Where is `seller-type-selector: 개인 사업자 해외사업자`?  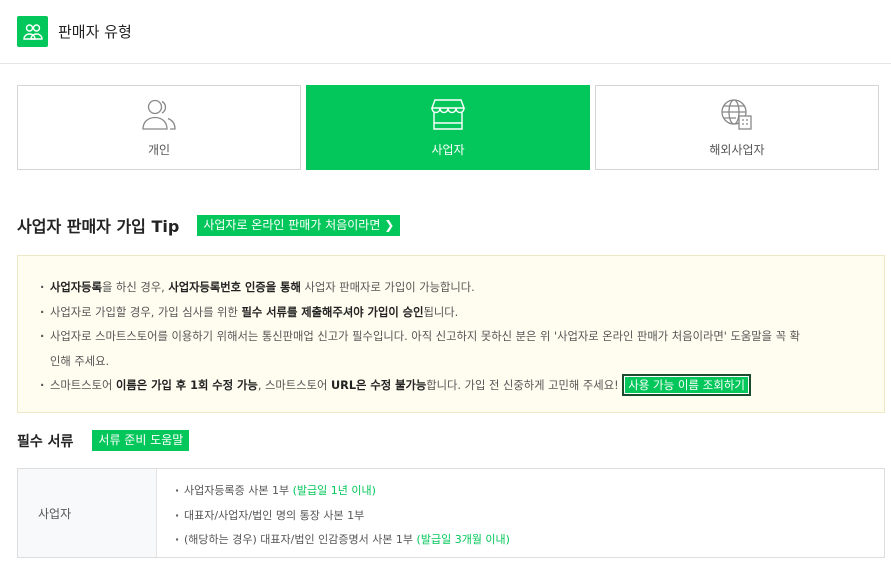
seller-type-selector: 개인 사업자 해외사업자 is located at coordinates (448, 127).